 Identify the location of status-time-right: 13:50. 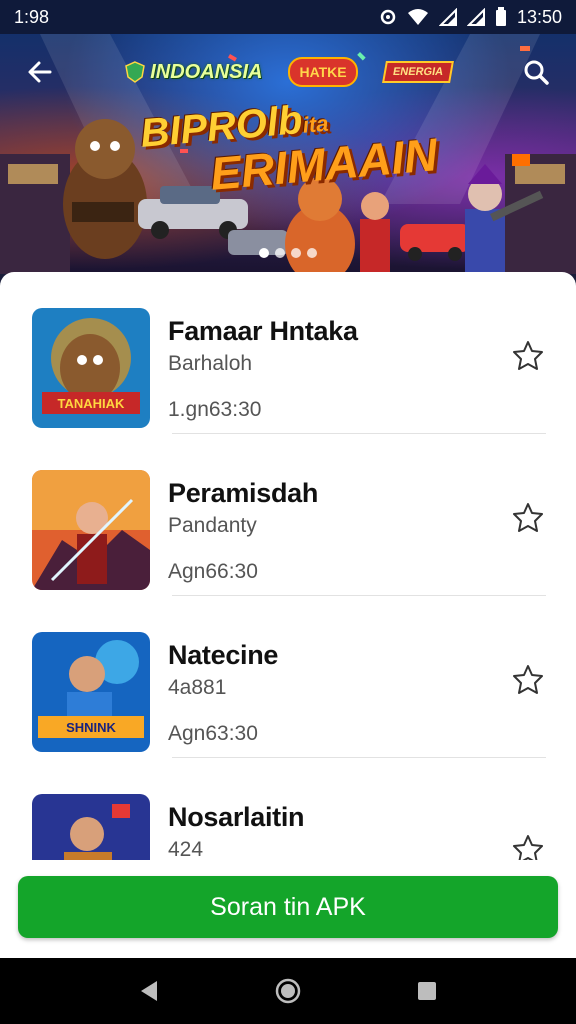
(539, 16).